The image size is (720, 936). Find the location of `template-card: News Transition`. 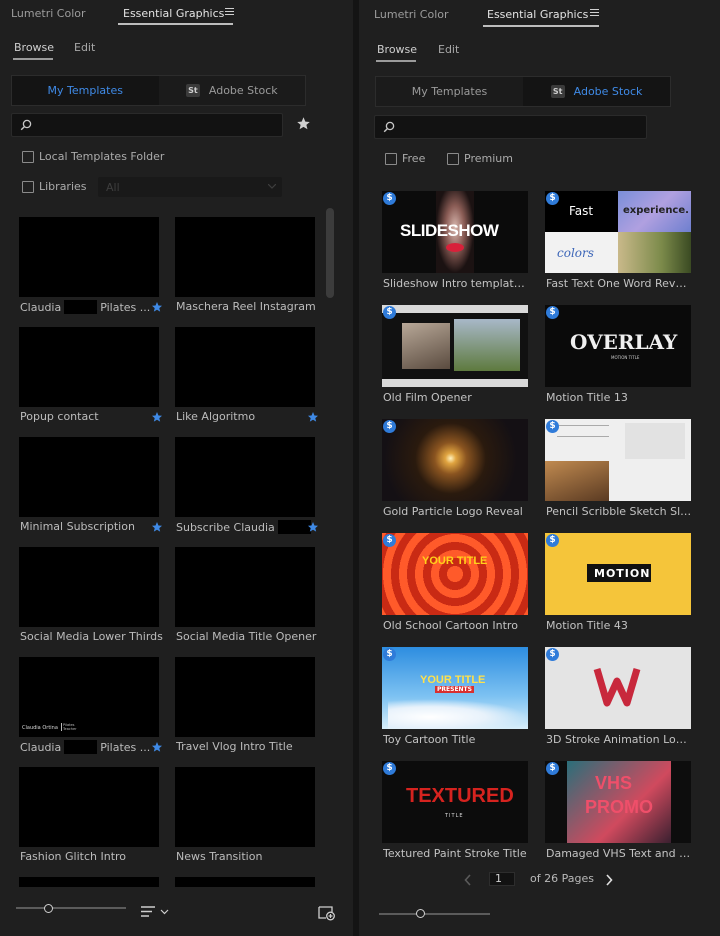

template-card: News Transition is located at coordinates (250, 817).